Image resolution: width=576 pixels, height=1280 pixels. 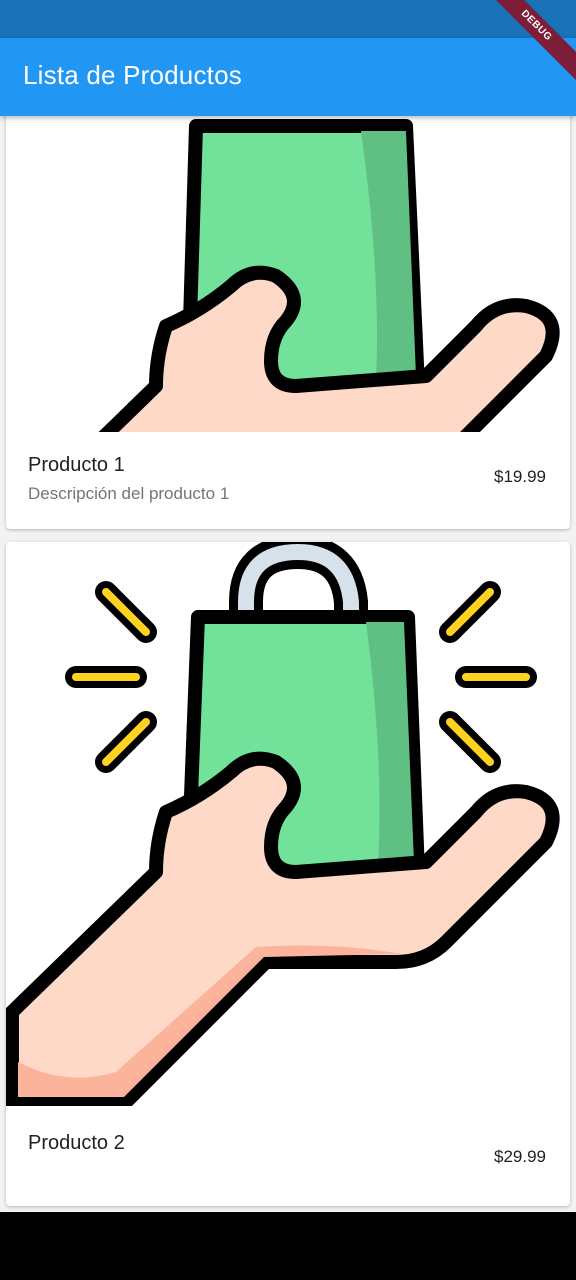 What do you see at coordinates (76, 1143) in the screenshot?
I see `product-name: Producto 2` at bounding box center [76, 1143].